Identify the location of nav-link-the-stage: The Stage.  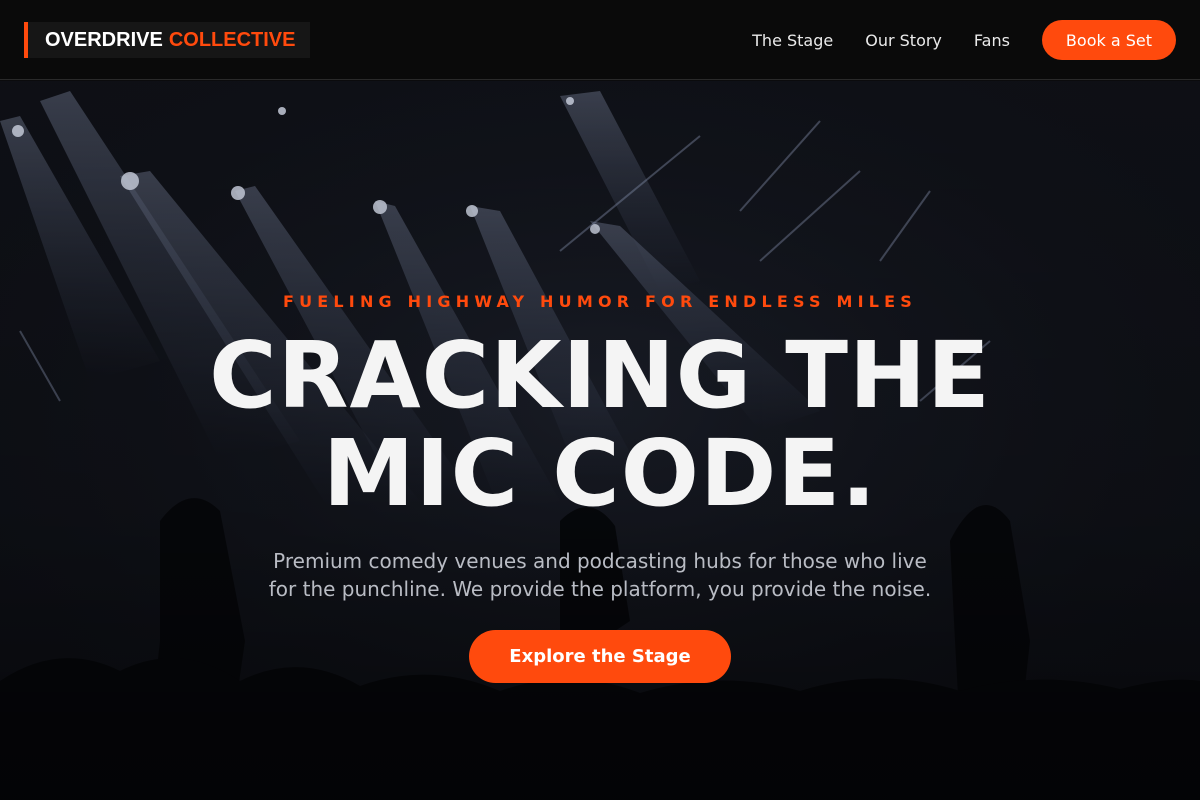
(792, 40).